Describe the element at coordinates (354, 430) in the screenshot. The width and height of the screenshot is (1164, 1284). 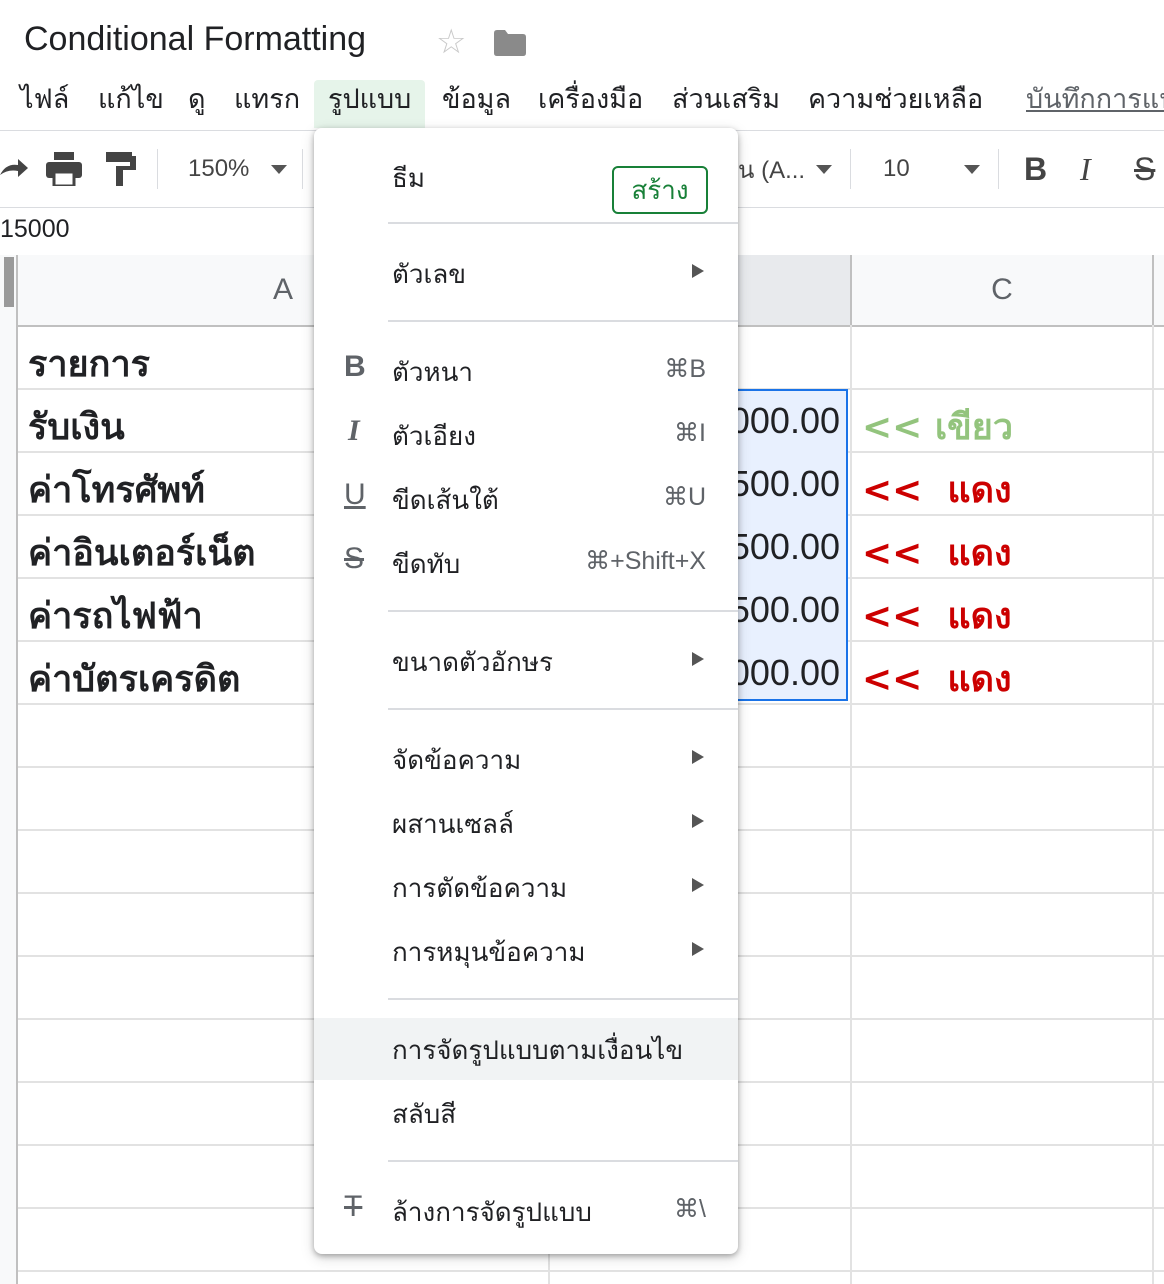
I see `italic-icon: I` at that location.